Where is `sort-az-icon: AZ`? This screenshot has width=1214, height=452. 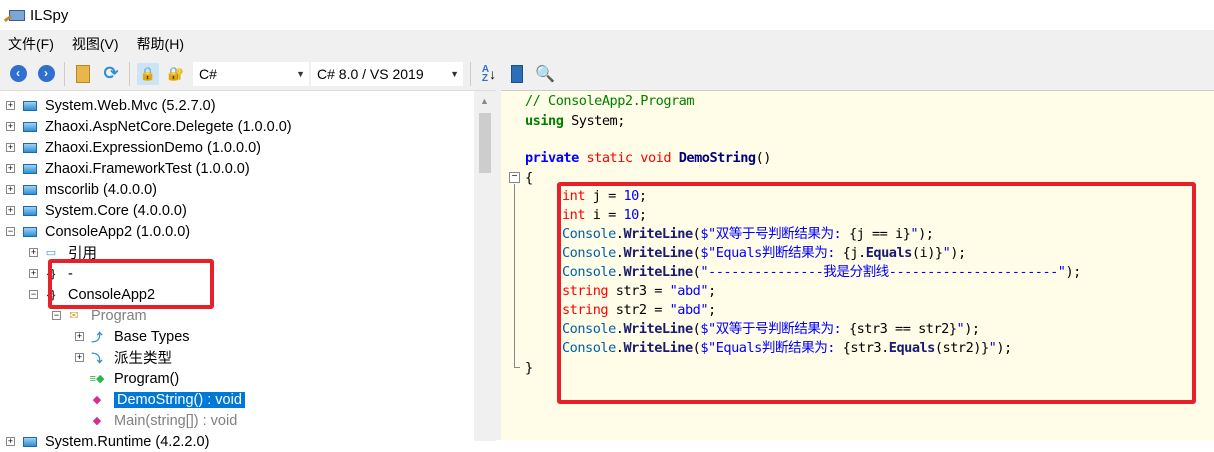 sort-az-icon: AZ is located at coordinates (485, 73).